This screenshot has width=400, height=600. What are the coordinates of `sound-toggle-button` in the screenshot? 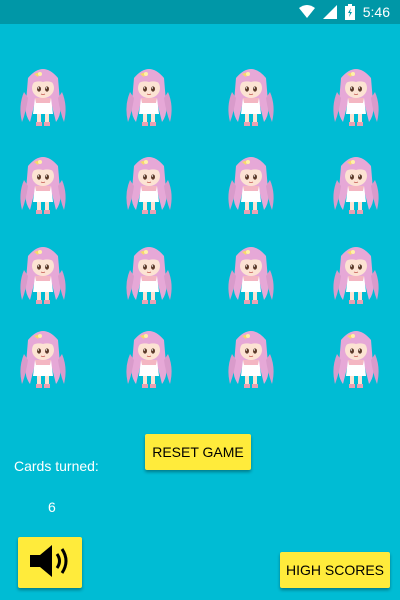 It's located at (50, 562).